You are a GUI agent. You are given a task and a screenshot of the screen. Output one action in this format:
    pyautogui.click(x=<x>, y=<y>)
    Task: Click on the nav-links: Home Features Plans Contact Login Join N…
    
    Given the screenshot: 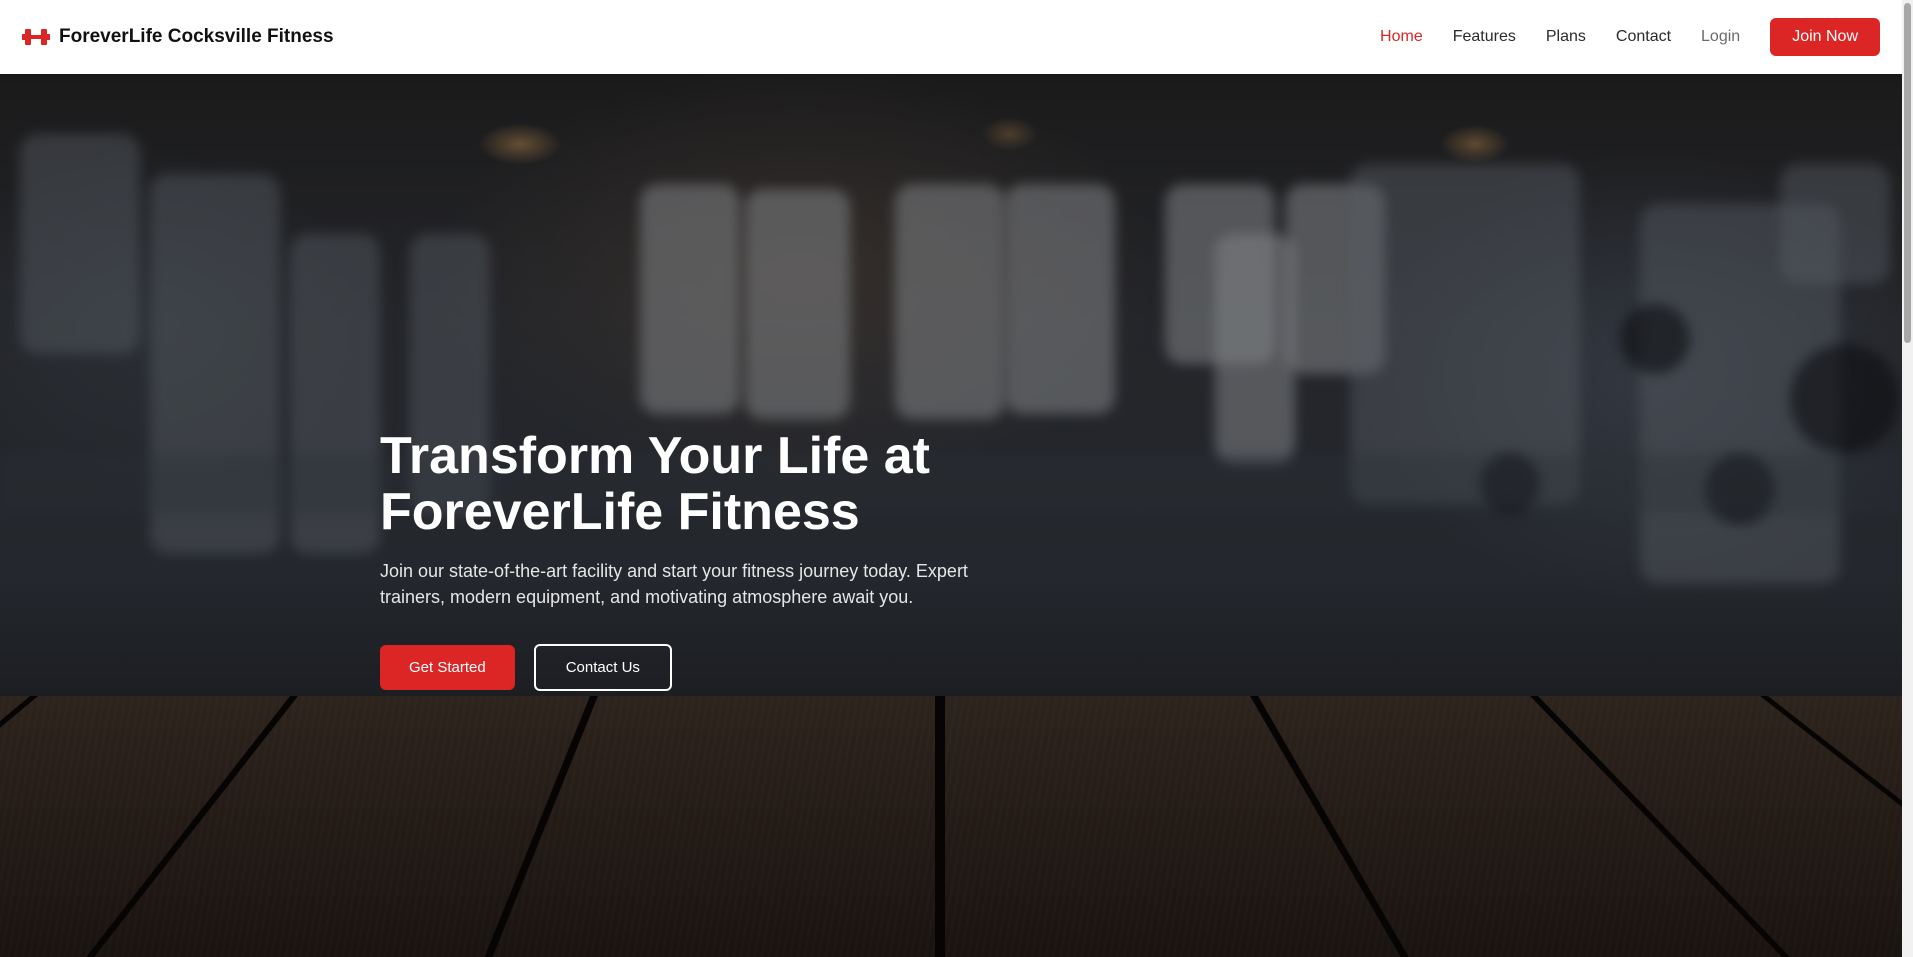 What is the action you would take?
    pyautogui.click(x=1615, y=37)
    